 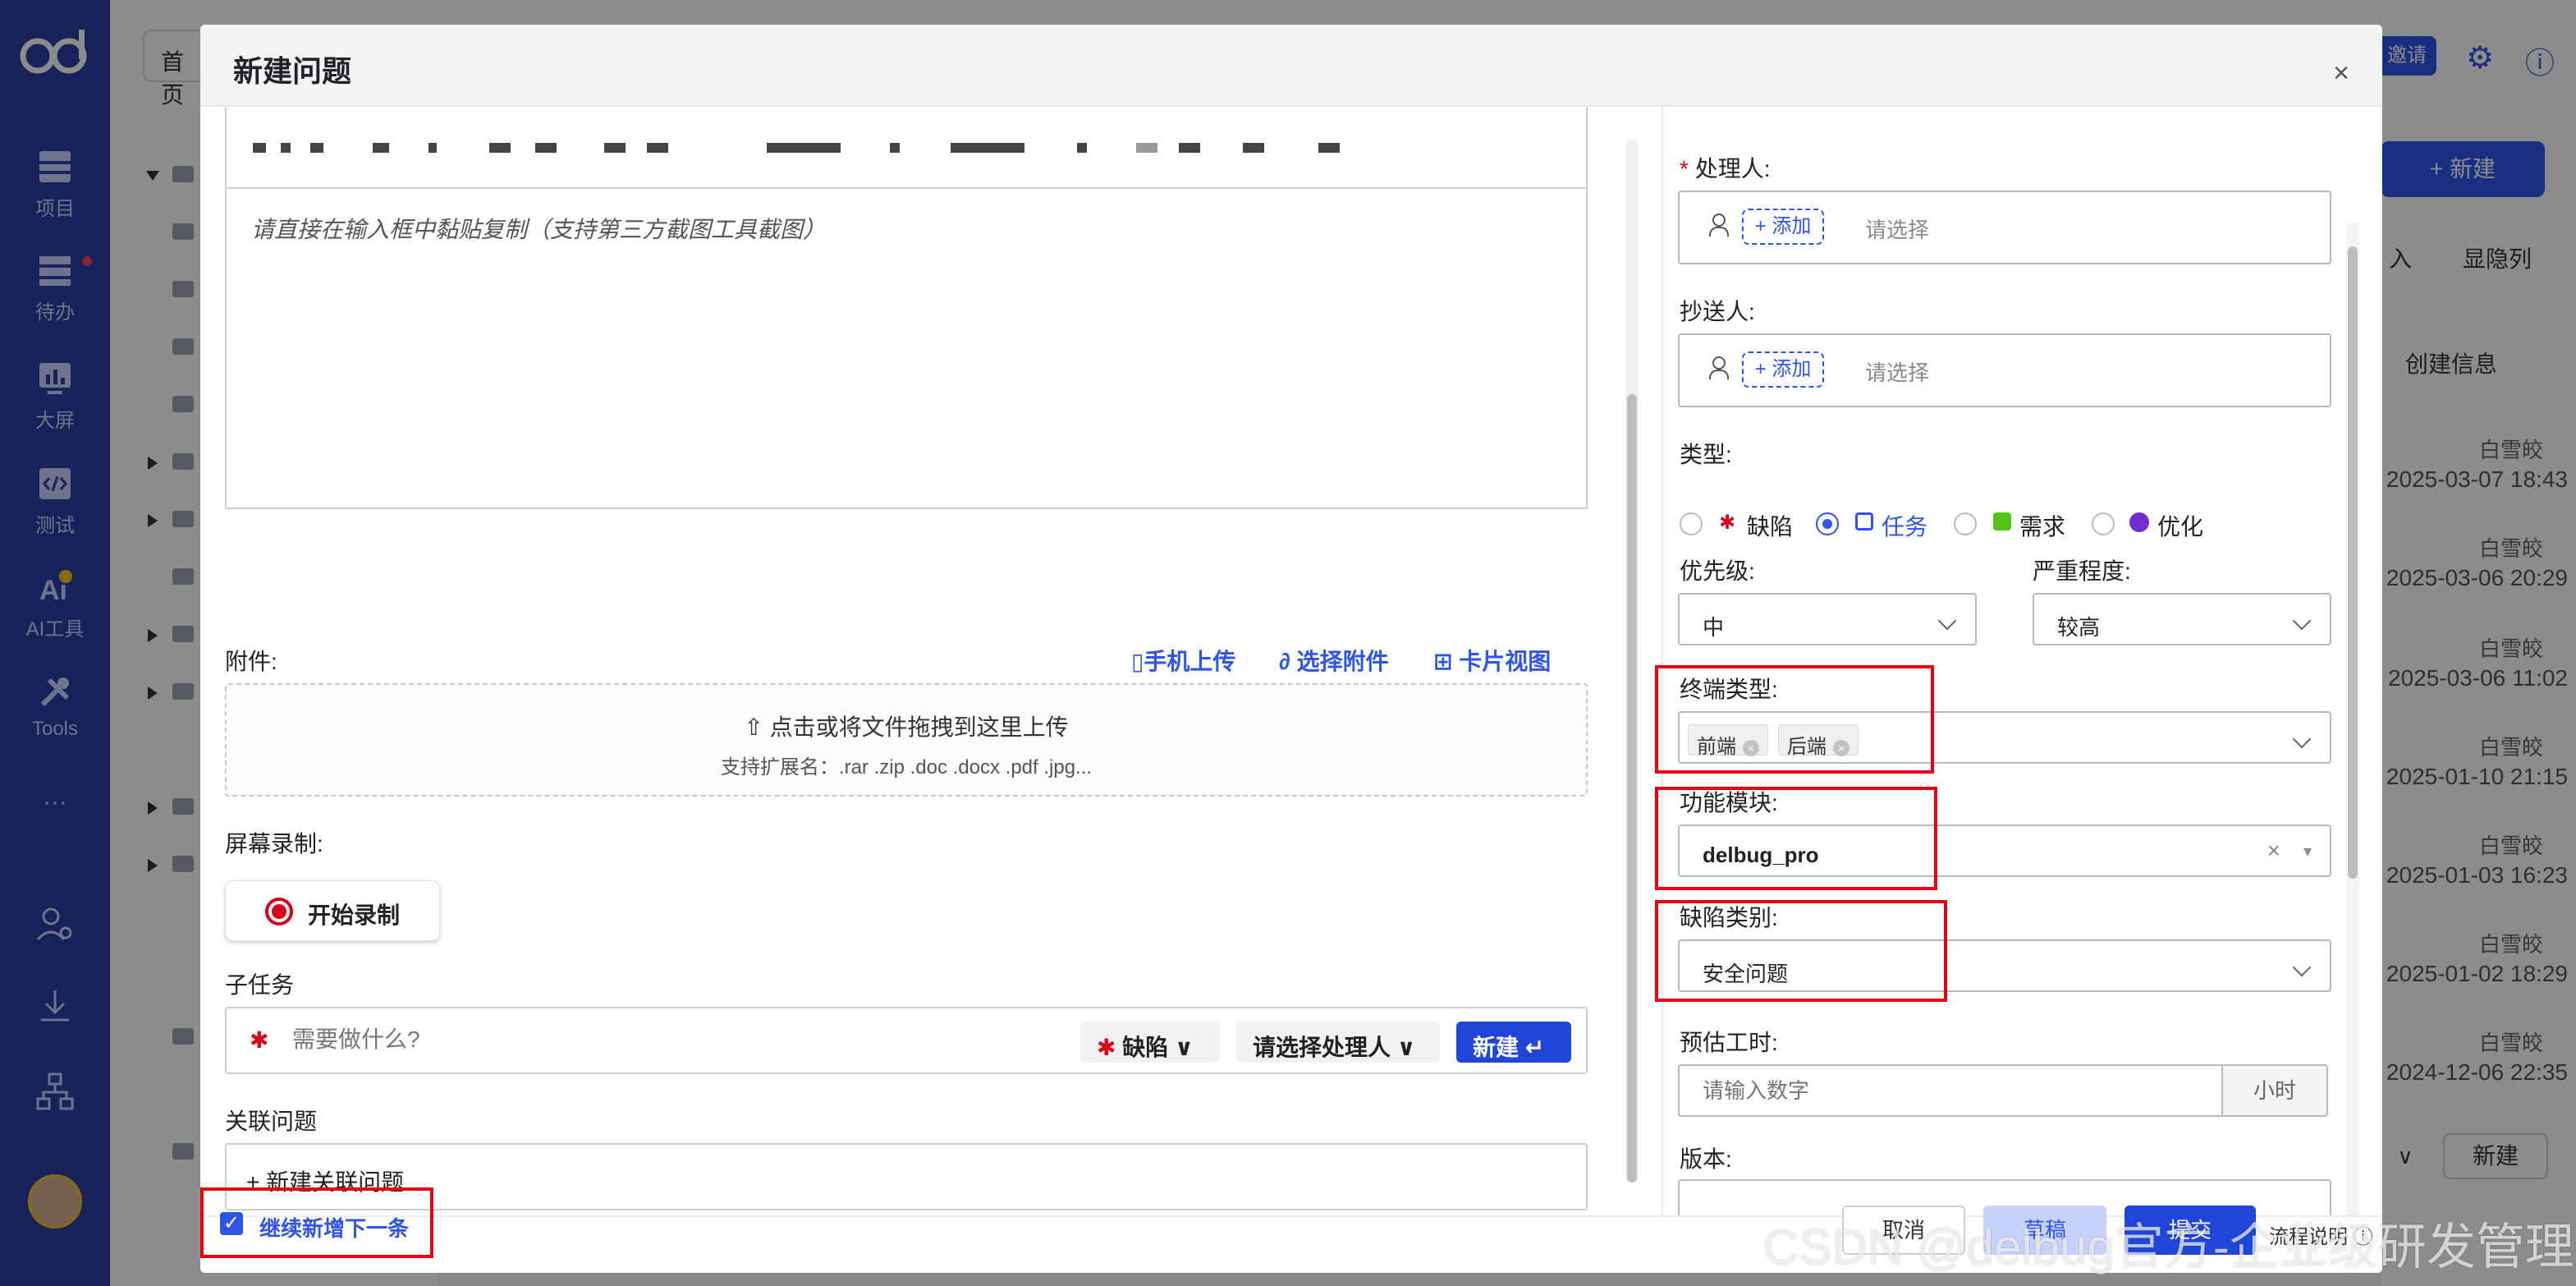 I want to click on related-issues-label: 关联问题, so click(x=272, y=1121).